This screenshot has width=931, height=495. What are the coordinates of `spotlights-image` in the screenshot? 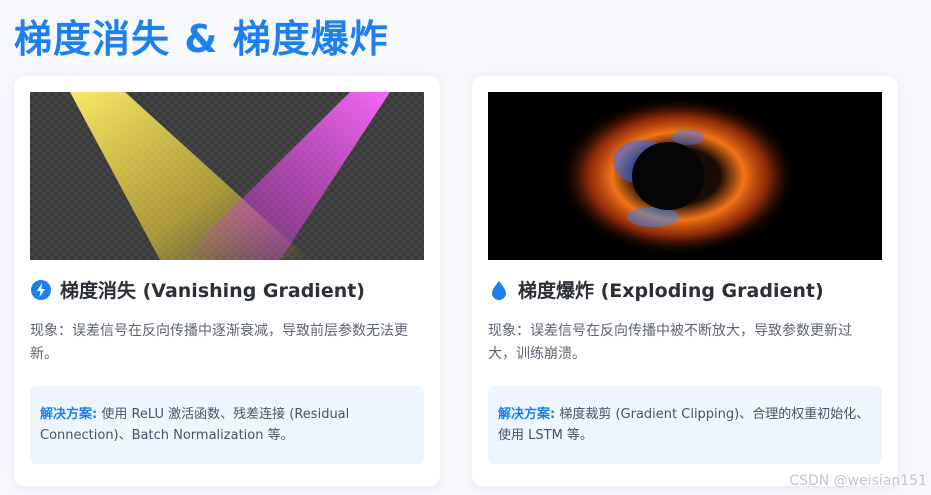 It's located at (227, 176).